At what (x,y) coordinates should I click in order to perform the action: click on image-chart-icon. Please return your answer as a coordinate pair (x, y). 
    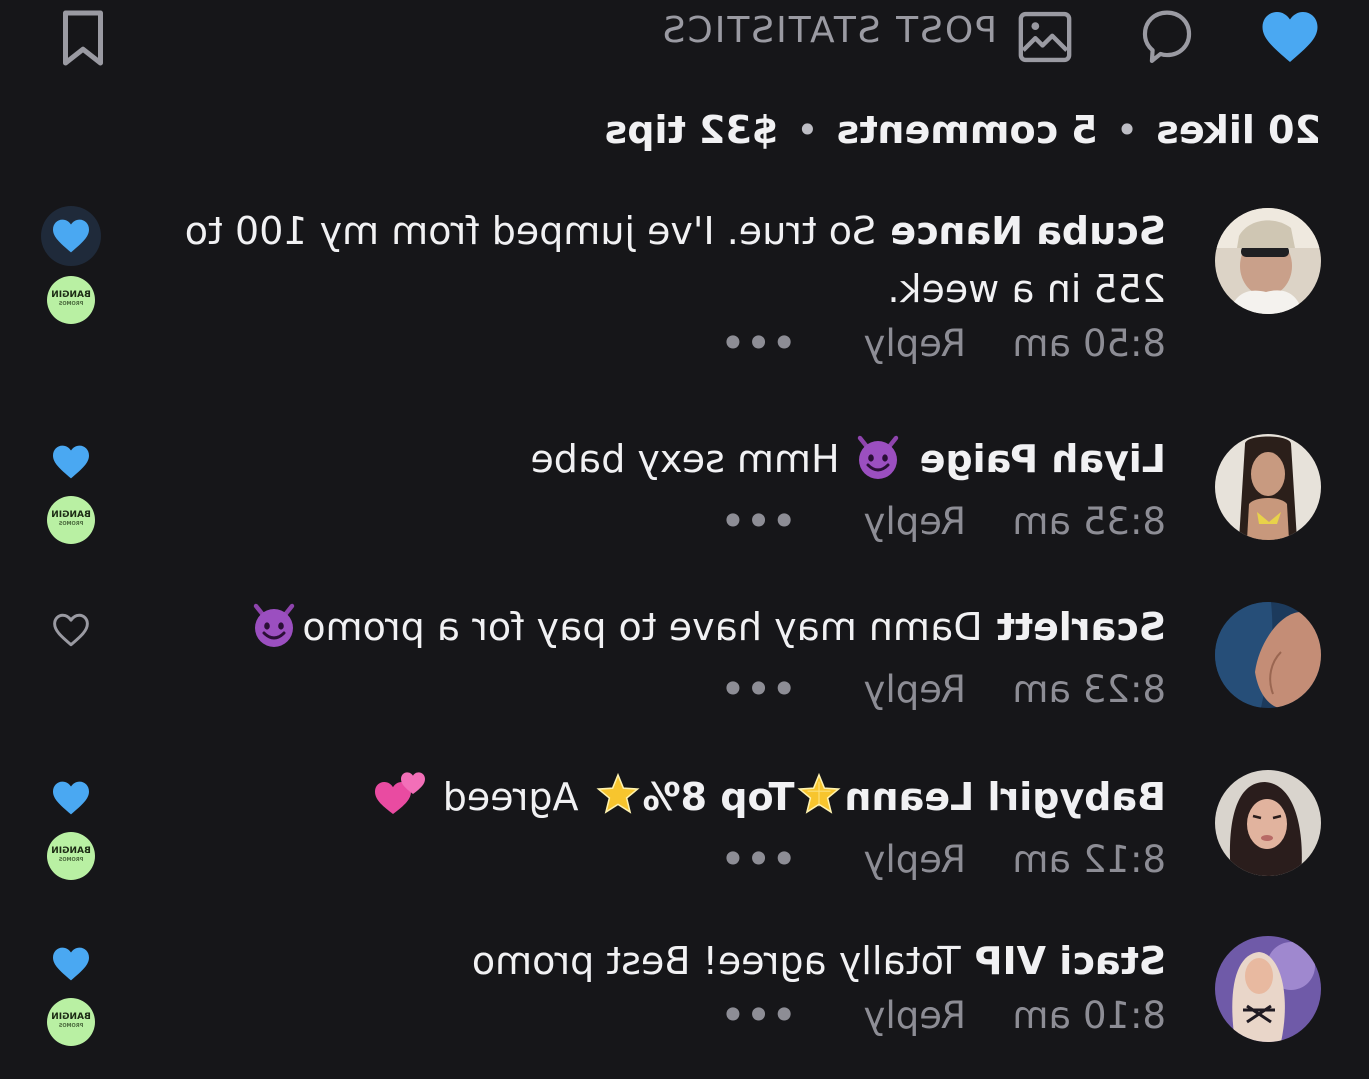
    Looking at the image, I should click on (1045, 37).